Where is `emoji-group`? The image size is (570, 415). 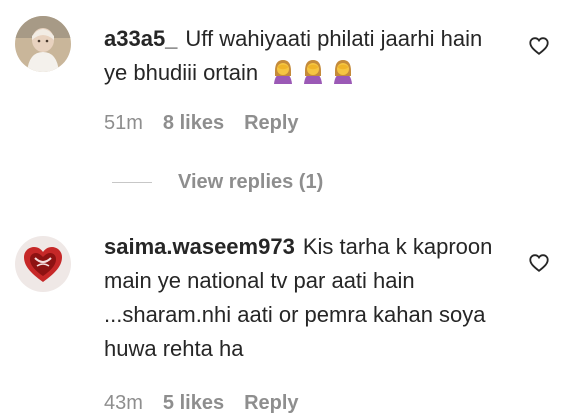 emoji-group is located at coordinates (313, 71).